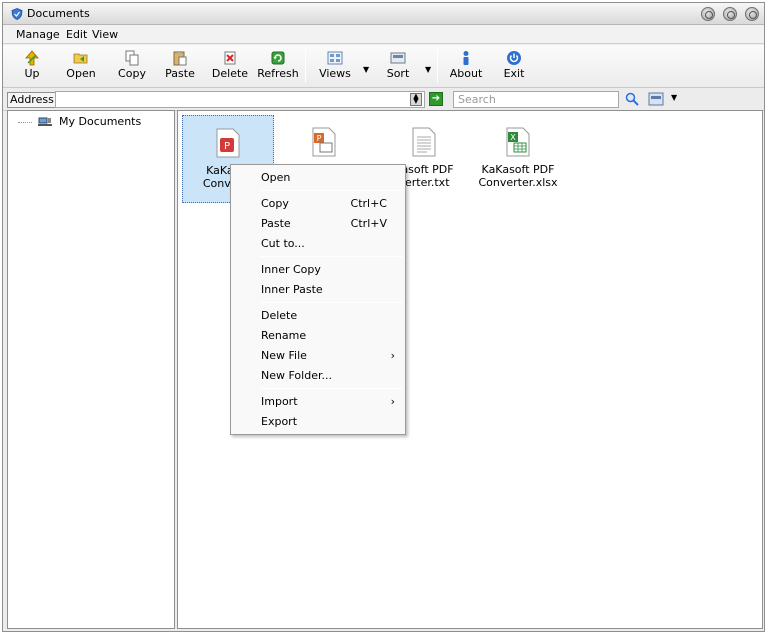 The width and height of the screenshot is (768, 636). Describe the element at coordinates (230, 66) in the screenshot. I see `delete-button: Delete` at that location.